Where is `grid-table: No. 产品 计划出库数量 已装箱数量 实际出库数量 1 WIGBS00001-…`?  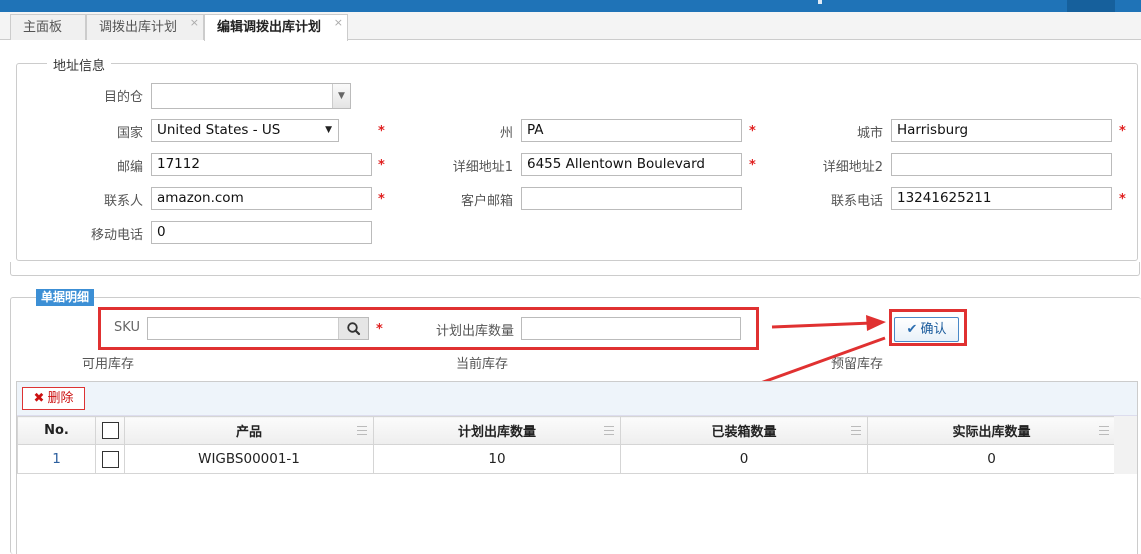
grid-table: No. 产品 计划出库数量 已装箱数量 实际出库数量 1 WIGBS00001-… is located at coordinates (566, 445).